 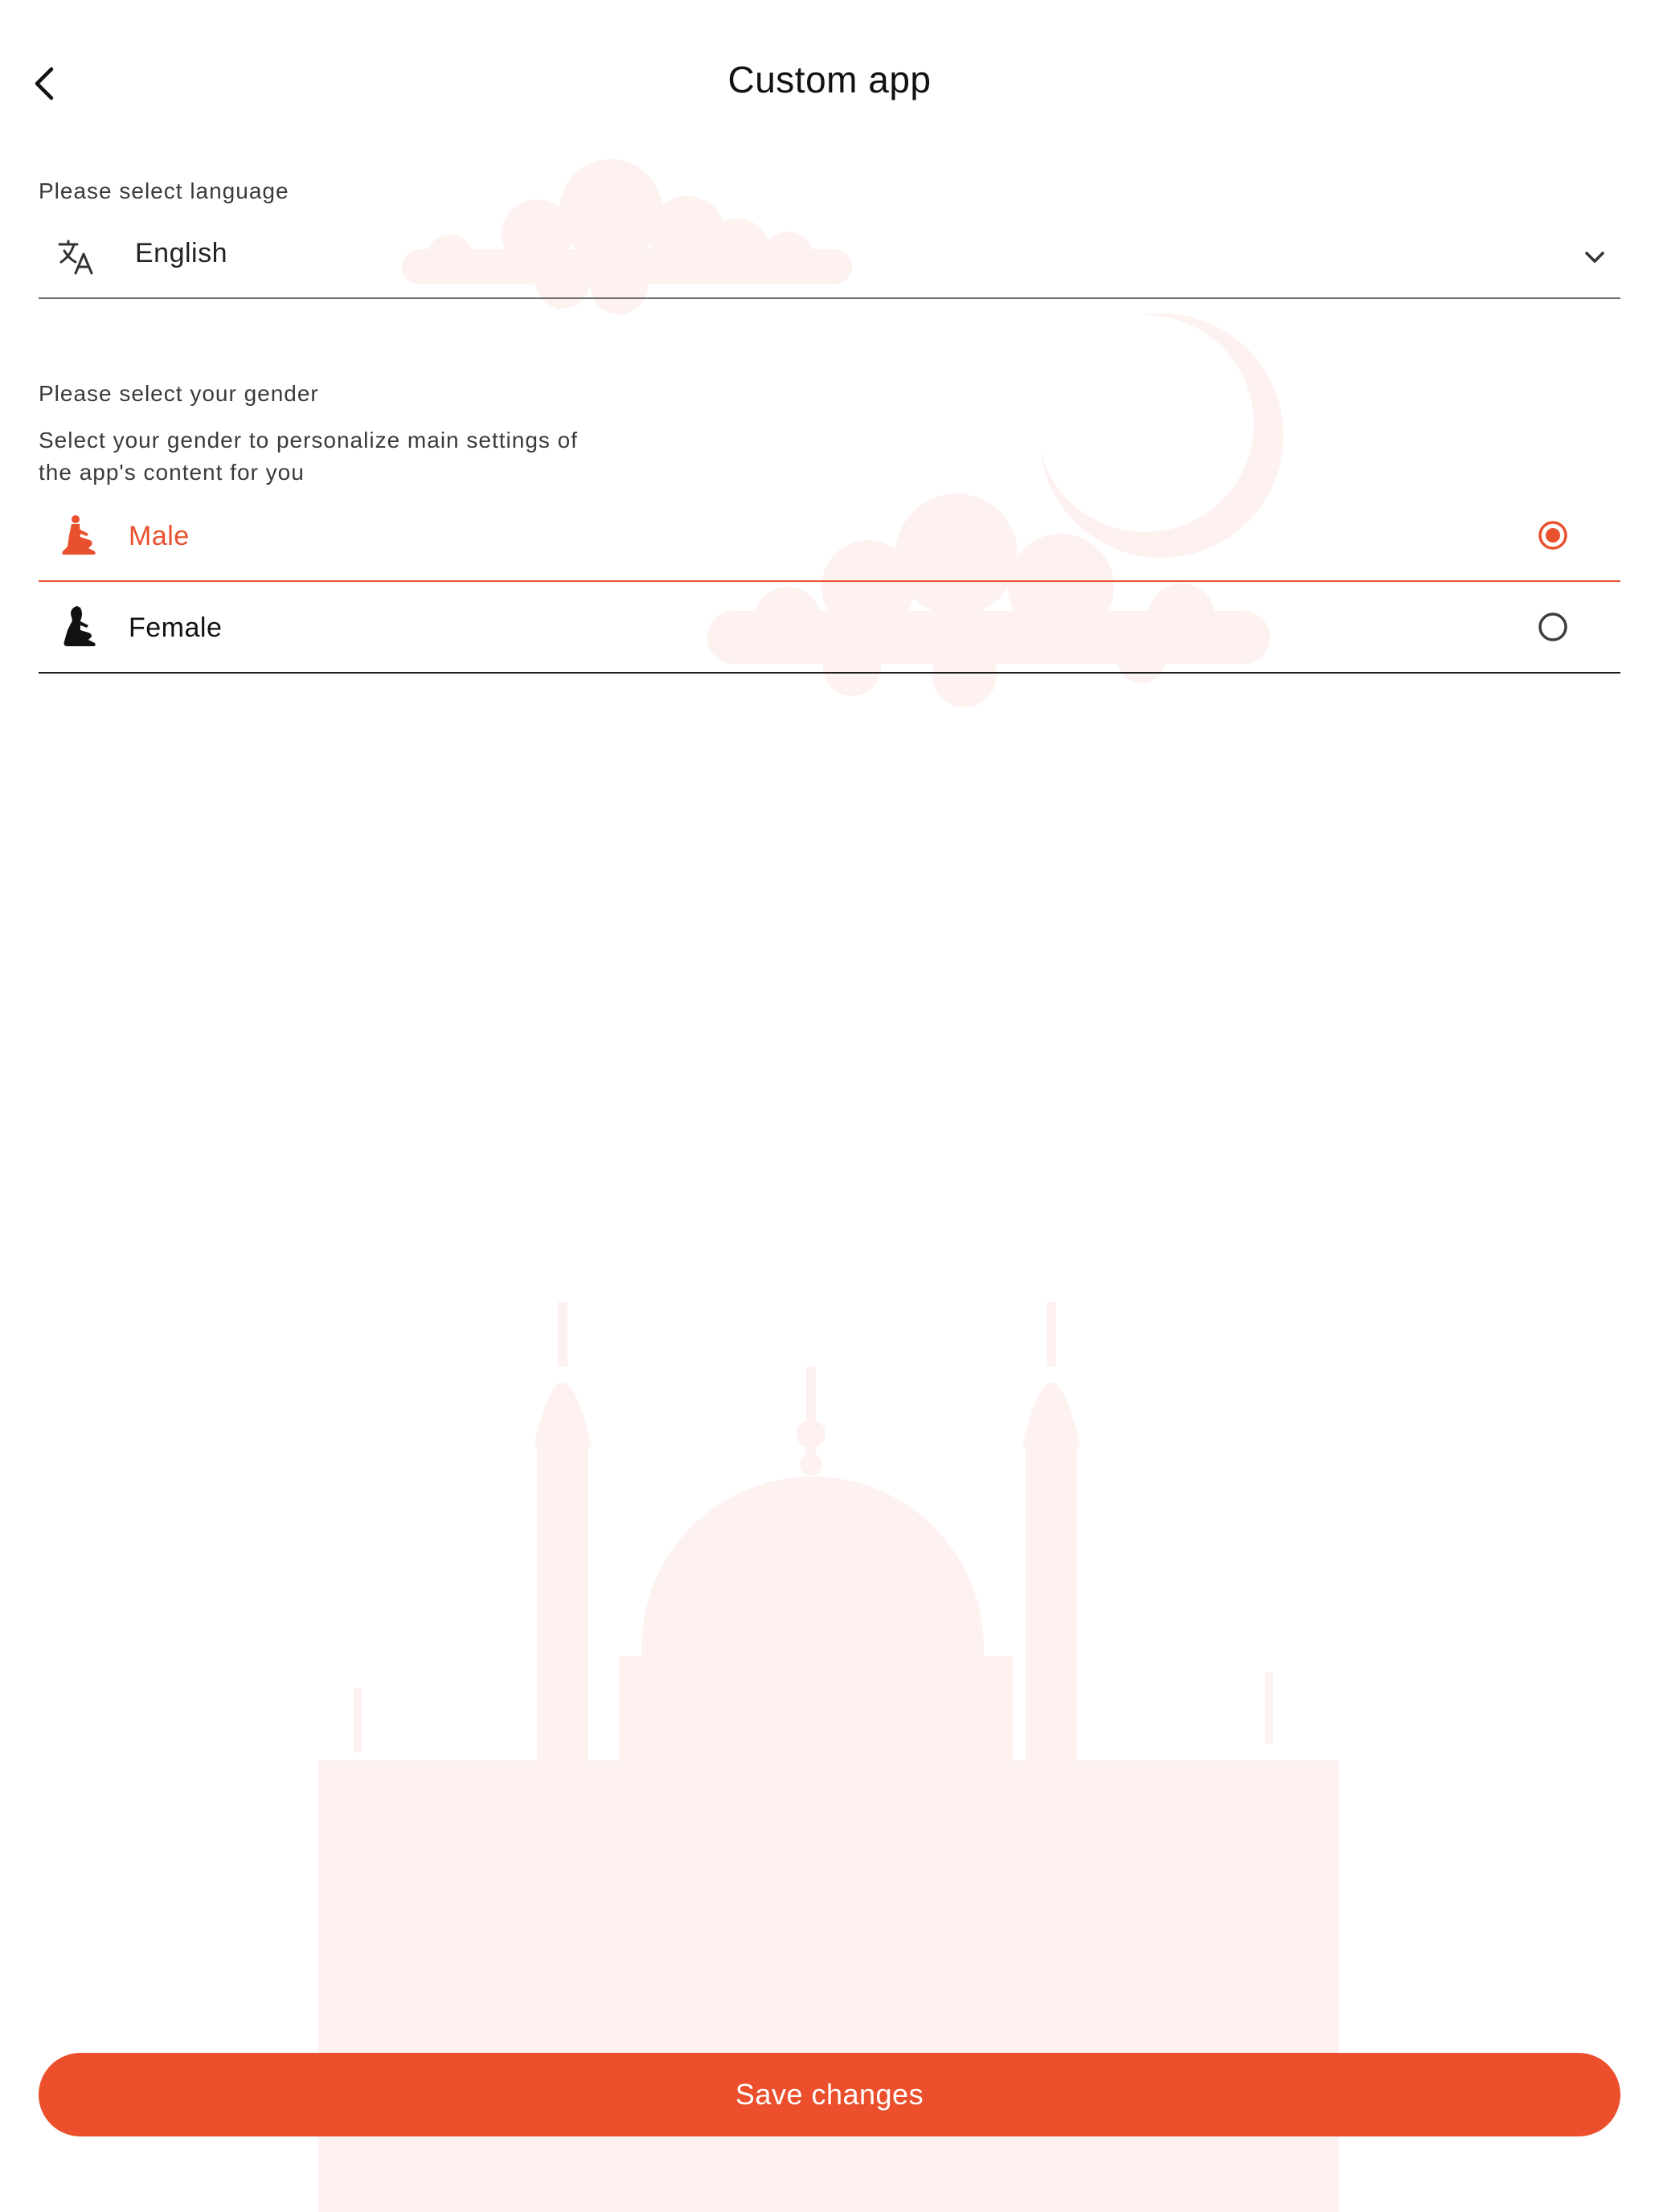 I want to click on gender-option-female: Female, so click(x=829, y=628).